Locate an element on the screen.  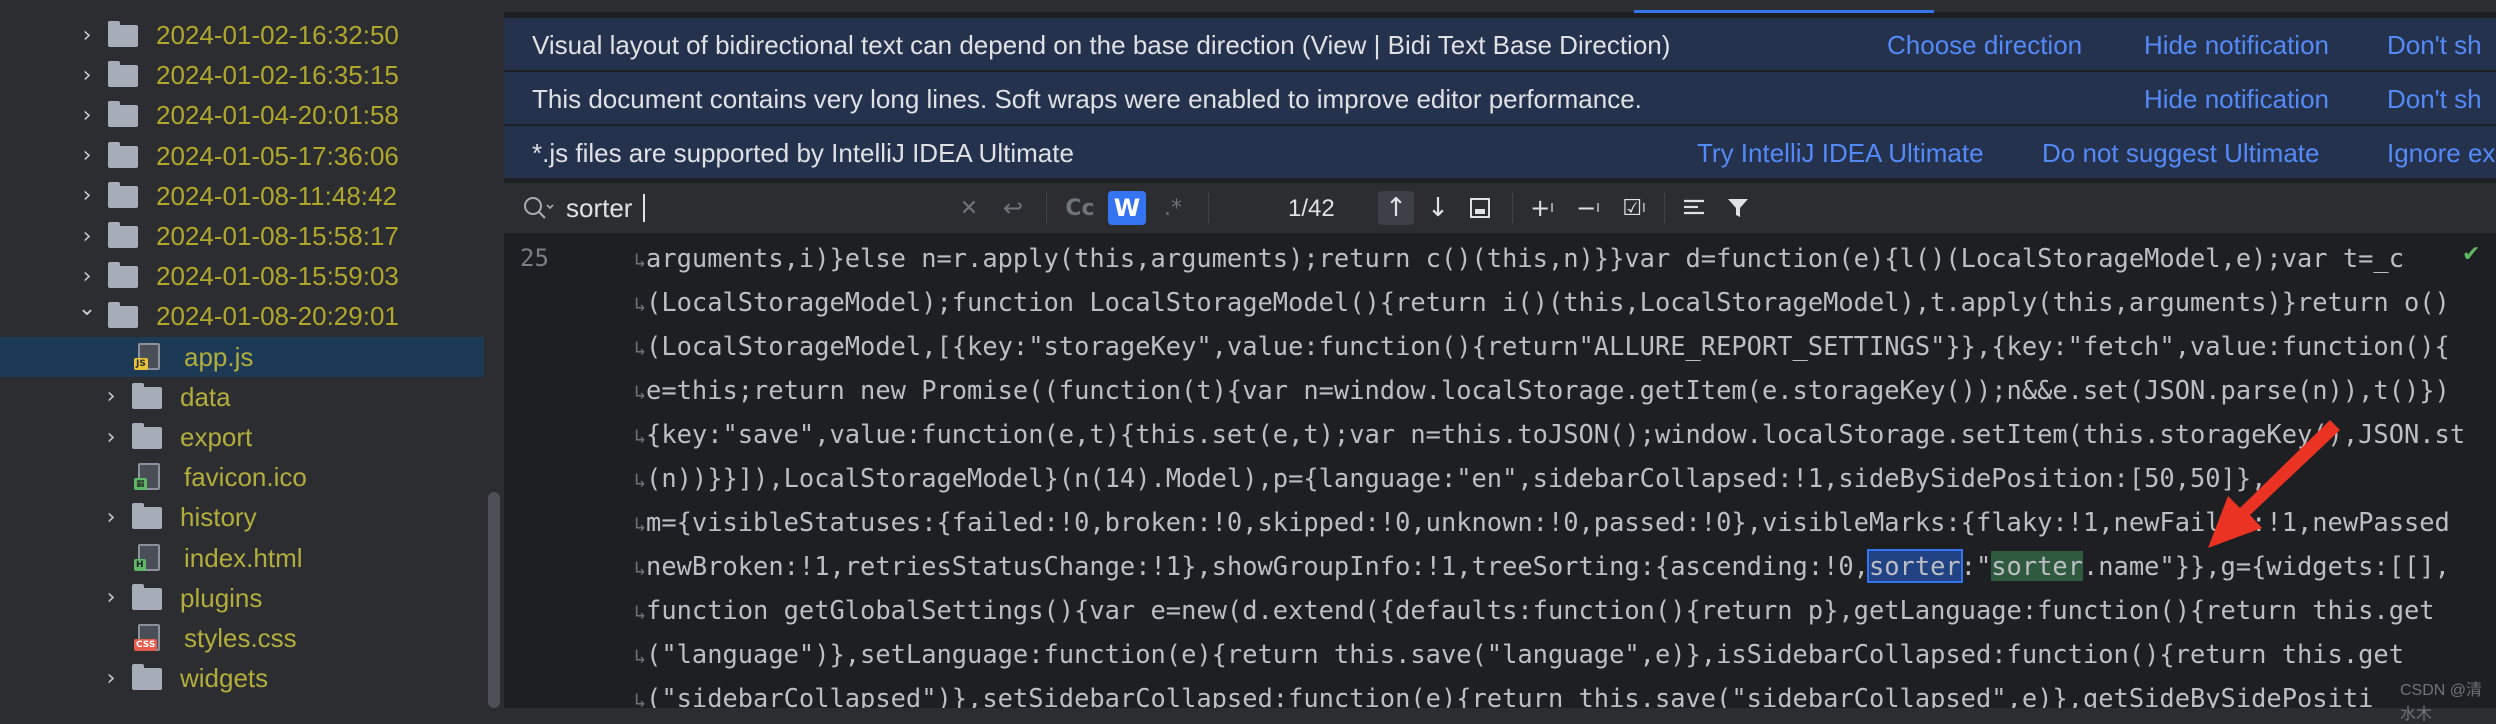
select-all-occurrences-icon is located at coordinates (1480, 208).